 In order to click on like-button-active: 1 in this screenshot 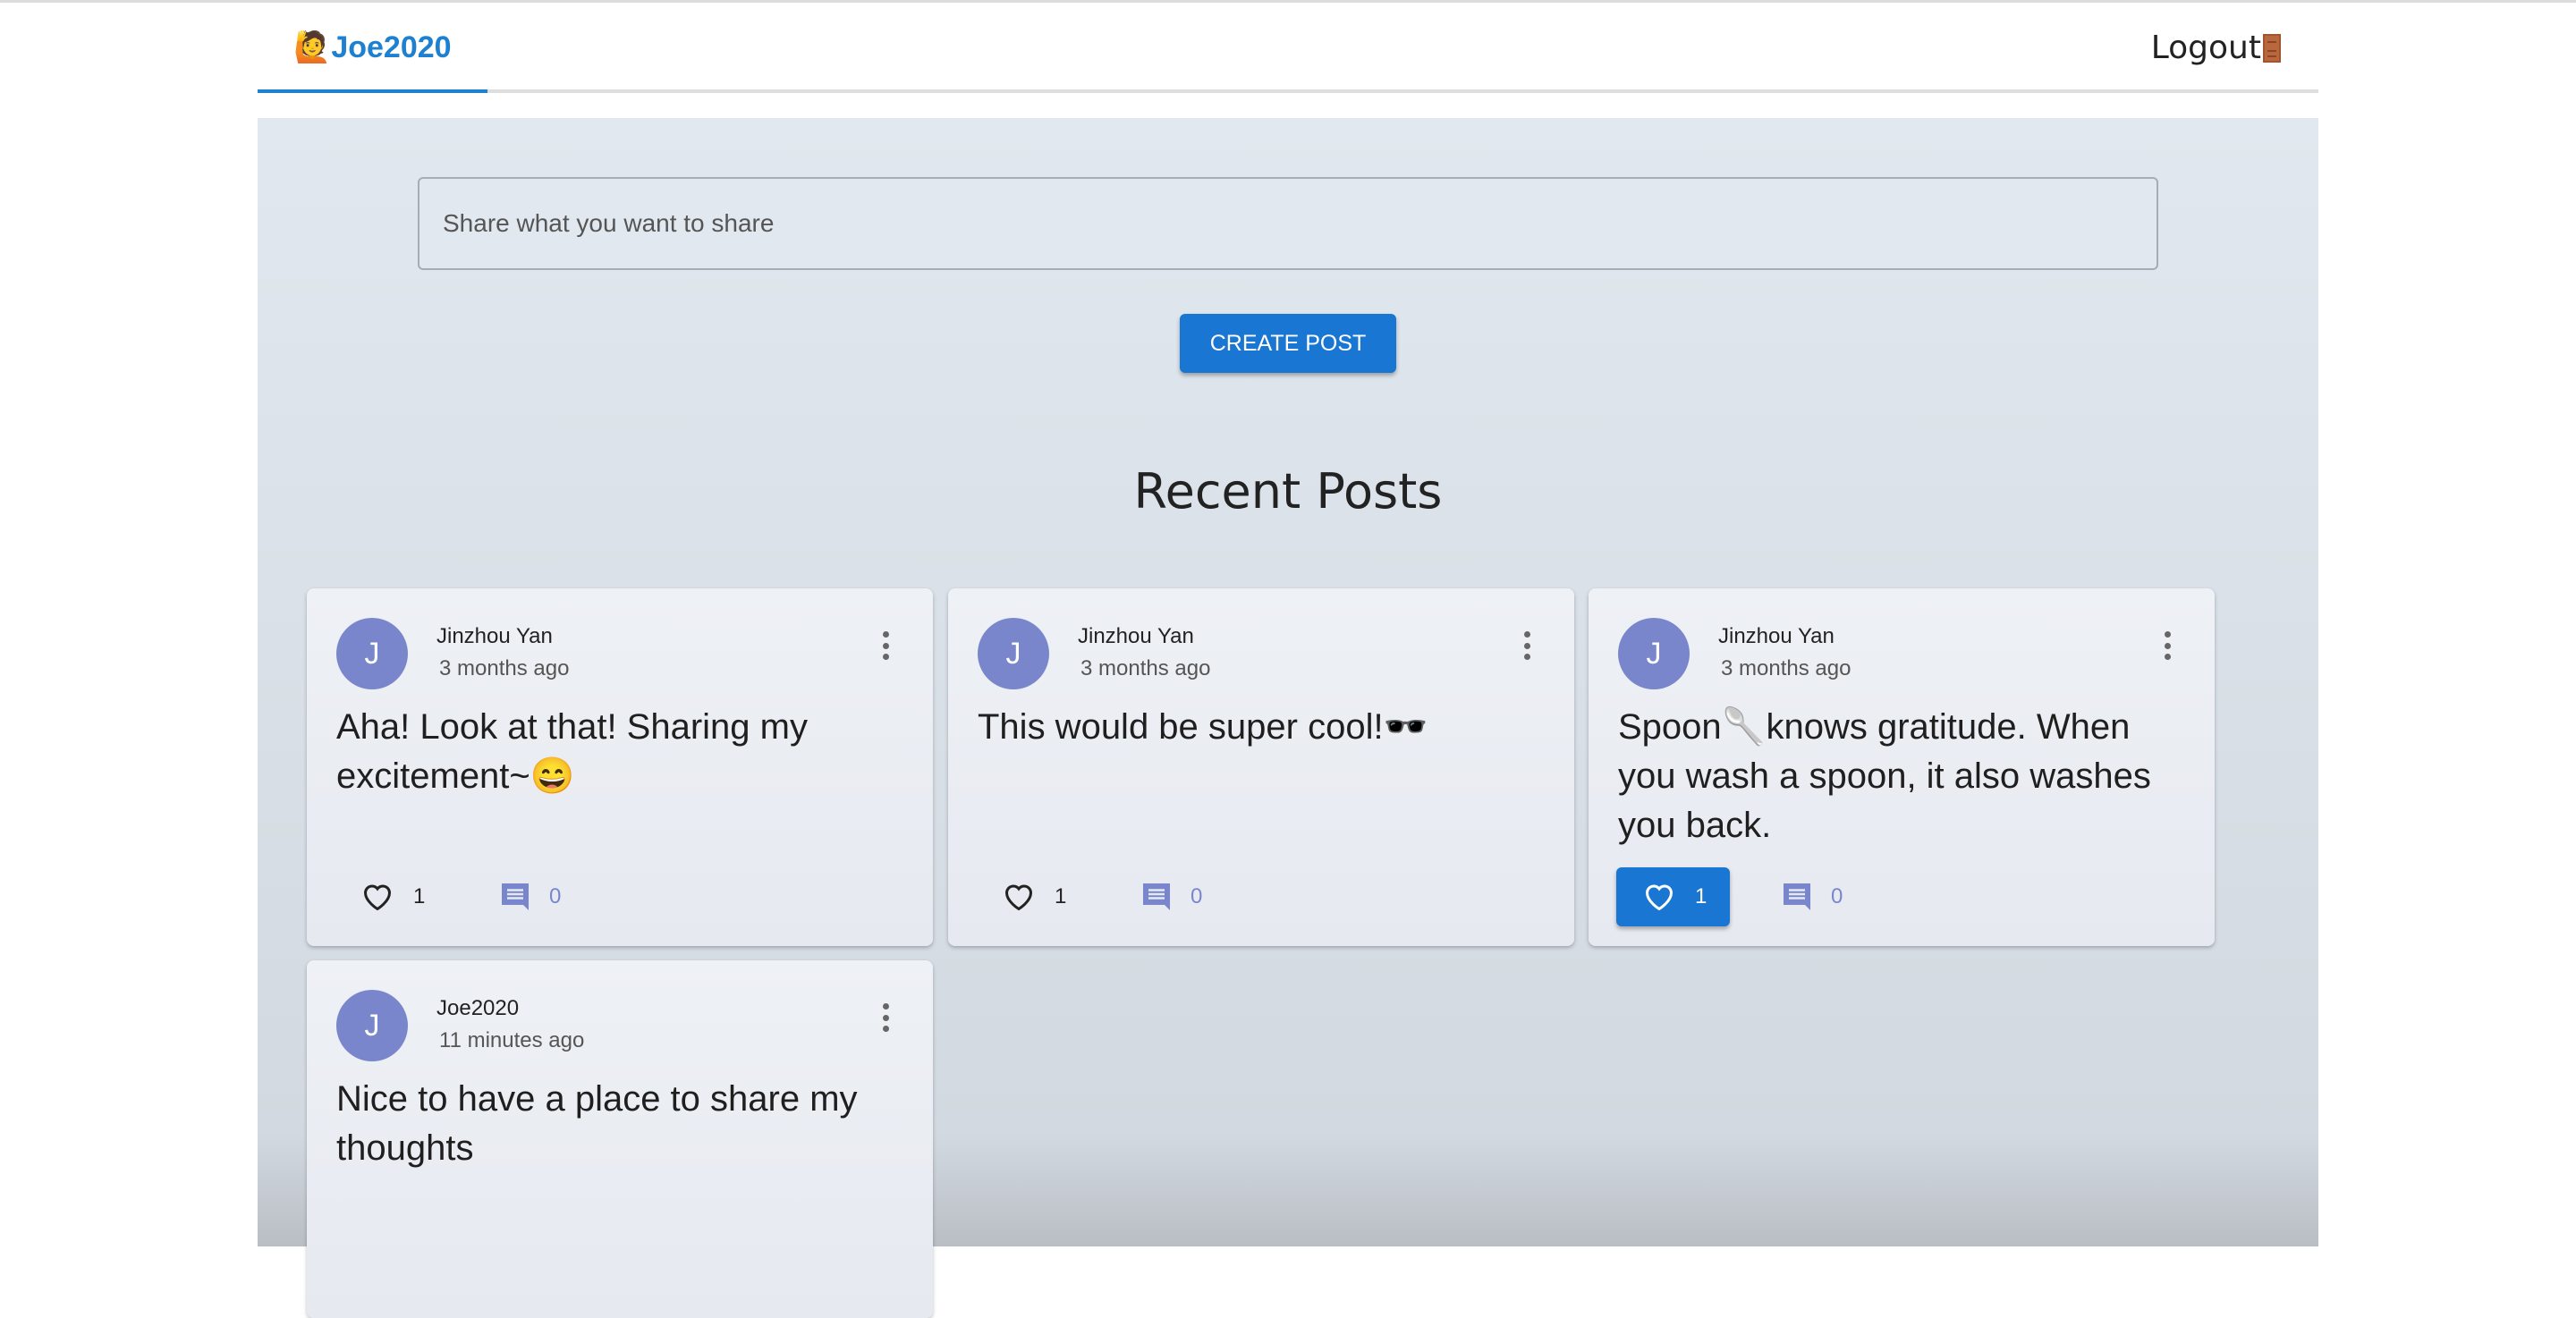, I will do `click(1673, 897)`.